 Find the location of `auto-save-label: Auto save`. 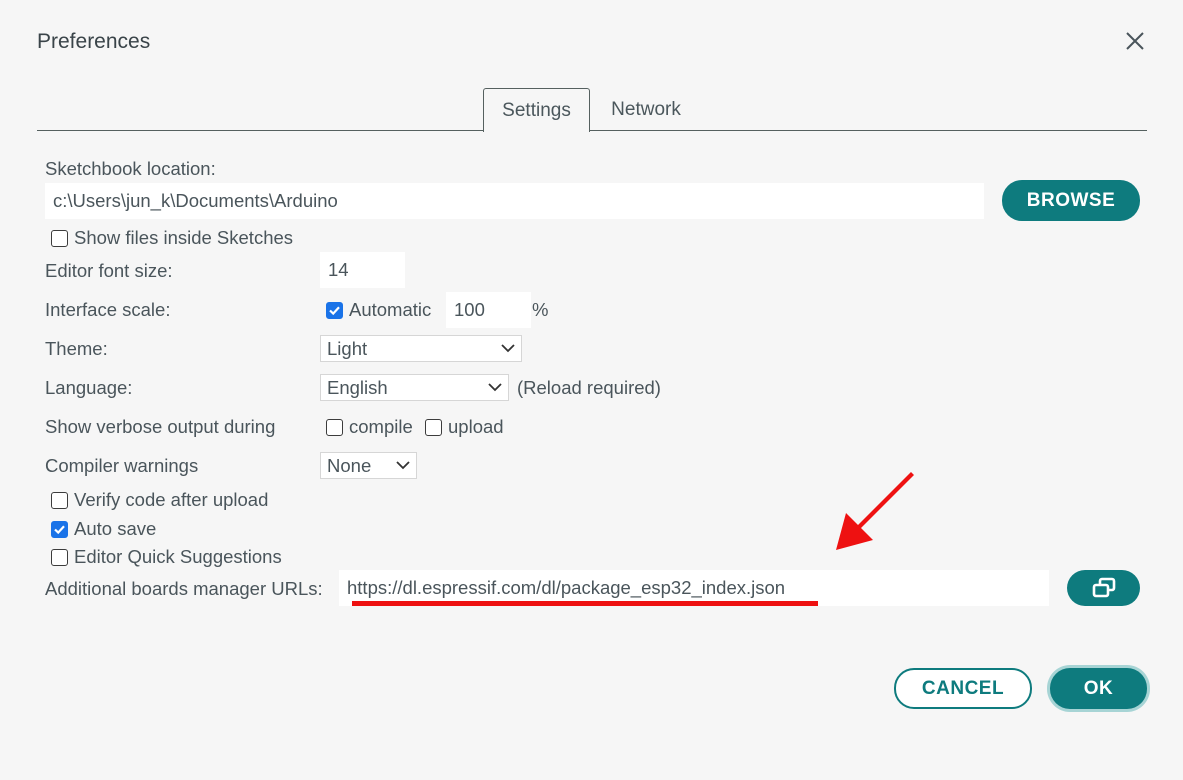

auto-save-label: Auto save is located at coordinates (115, 528).